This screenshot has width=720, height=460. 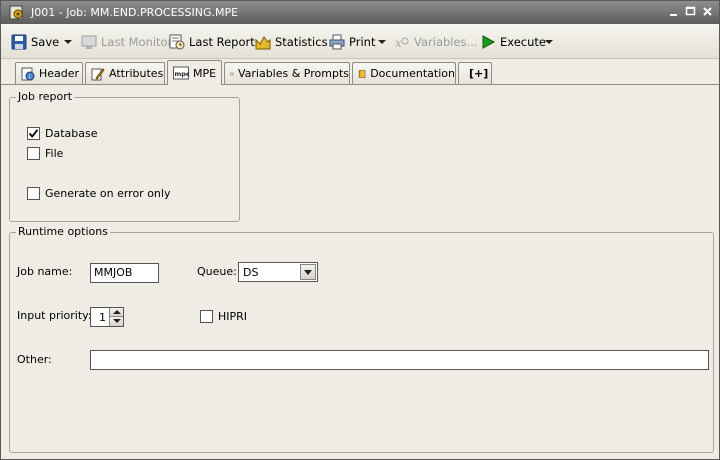 What do you see at coordinates (217, 271) in the screenshot?
I see `queue-label: Queue:` at bounding box center [217, 271].